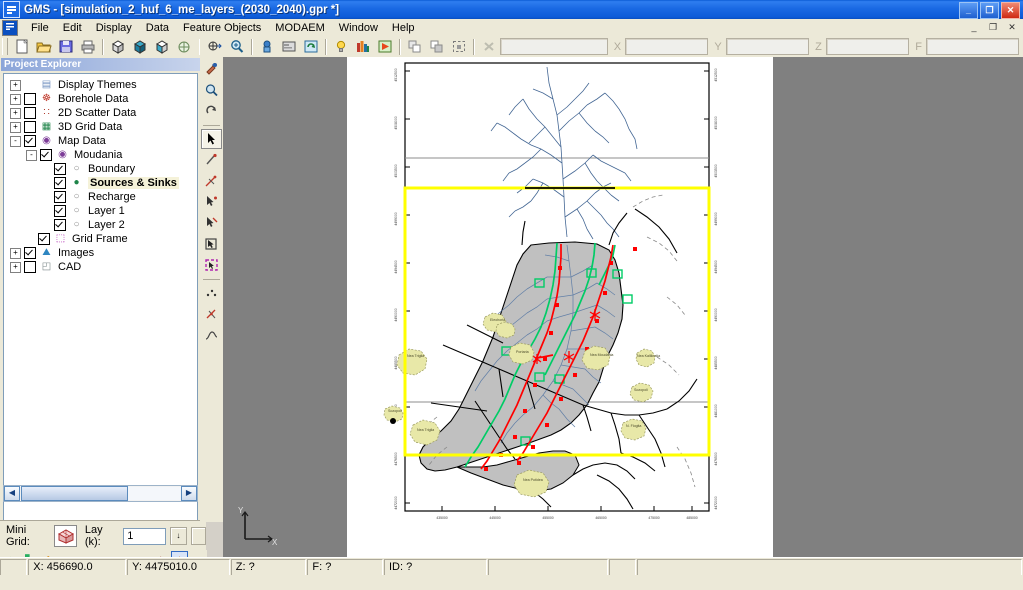  What do you see at coordinates (5, 46) in the screenshot?
I see `toolbar-grip` at bounding box center [5, 46].